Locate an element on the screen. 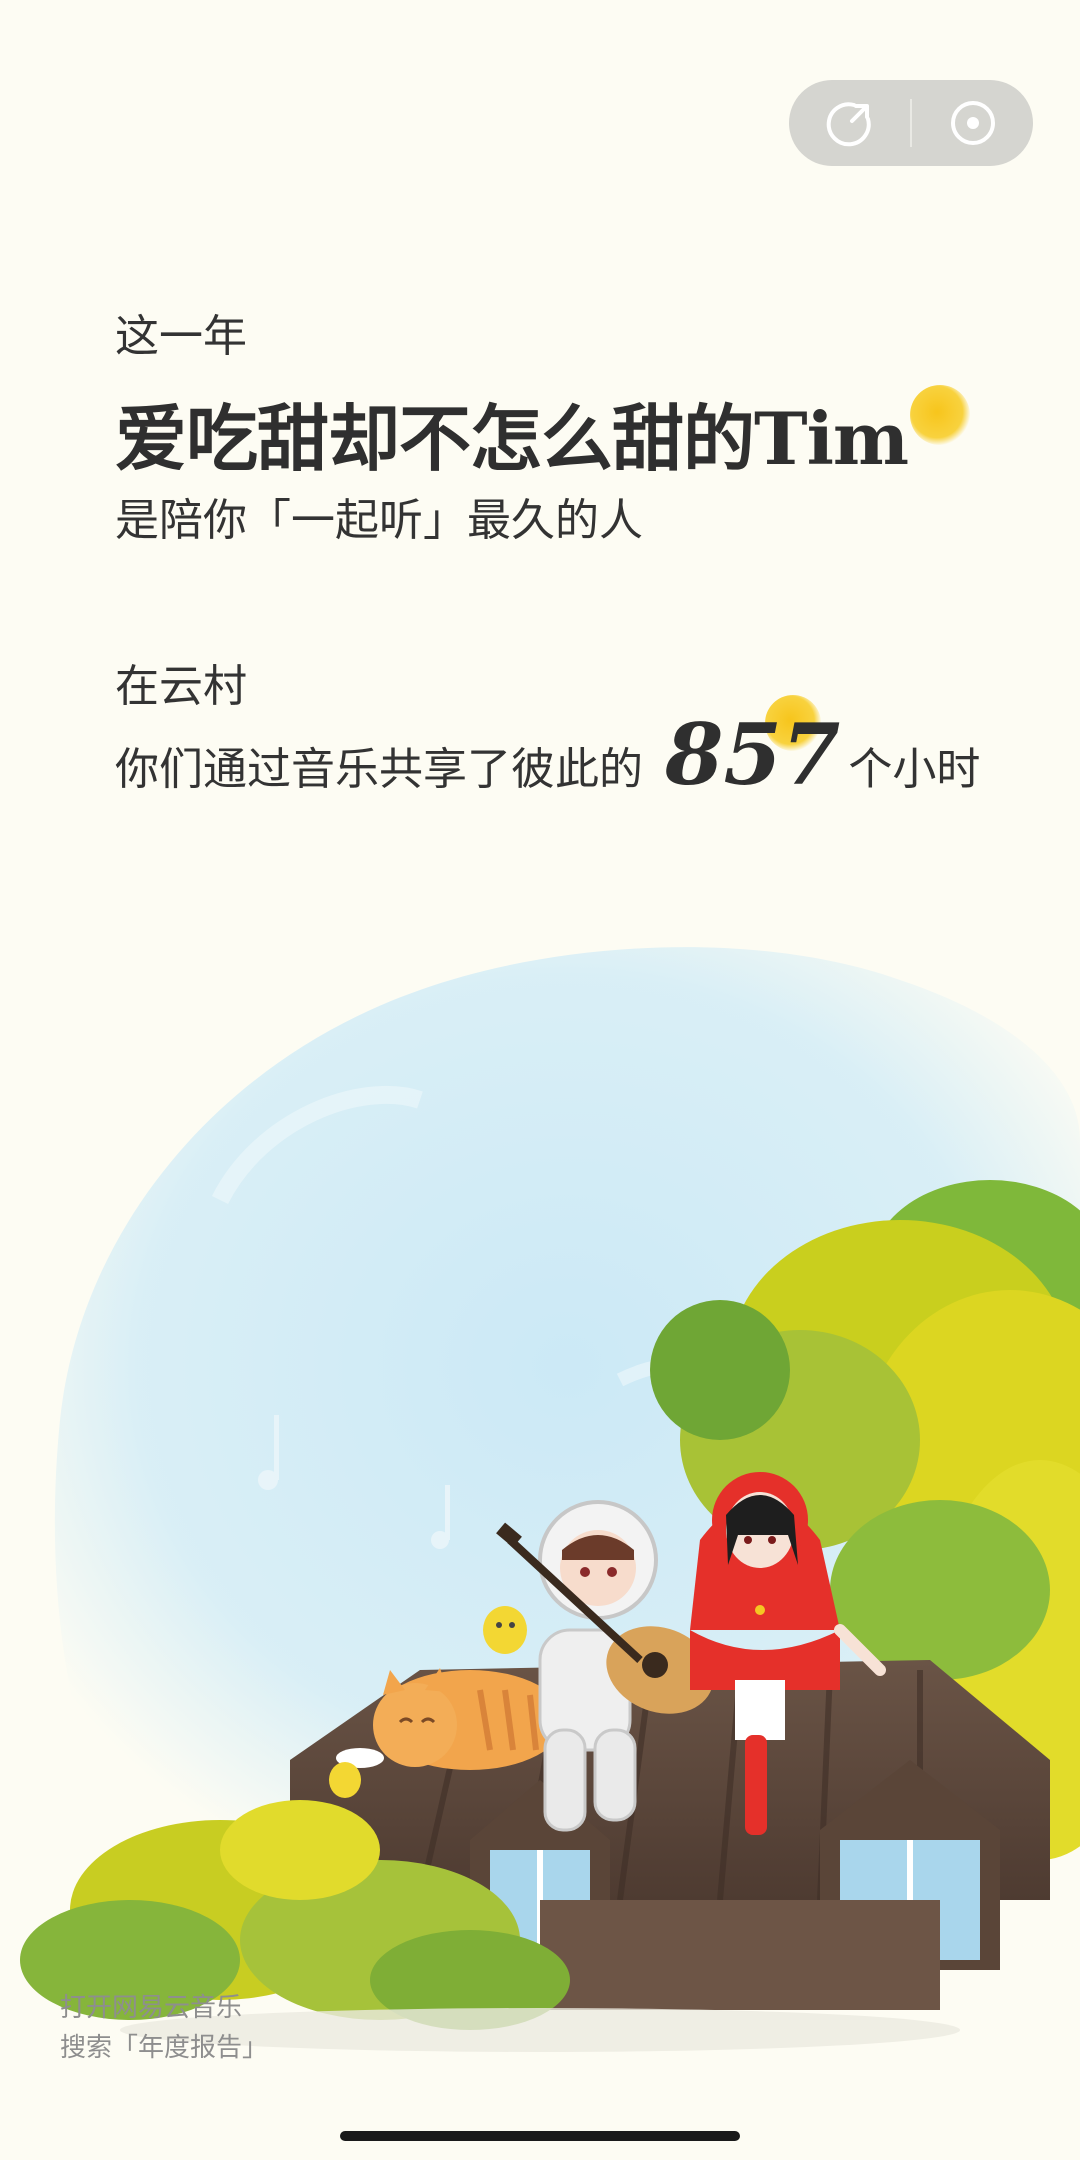  hours-line: 你们通过音乐共享了彼此的 857 个小时 is located at coordinates (548, 749).